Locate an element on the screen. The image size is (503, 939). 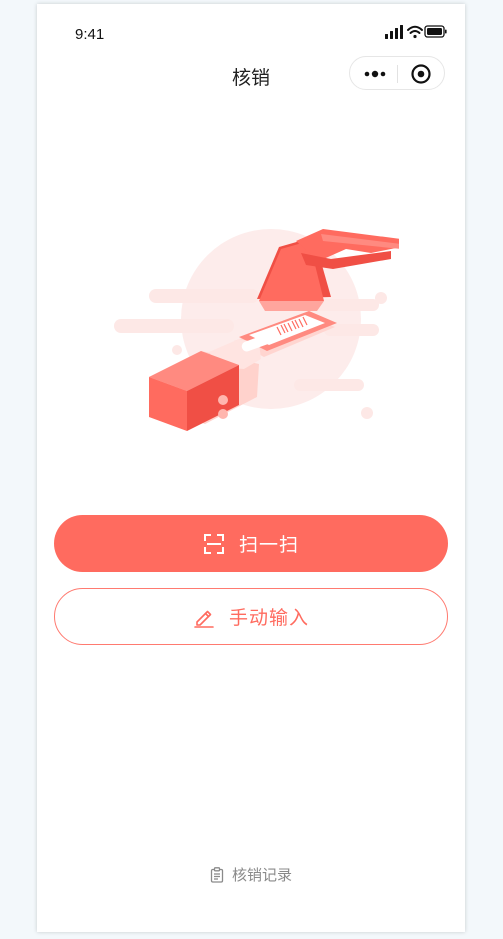
target-circle-icon is located at coordinates (421, 74).